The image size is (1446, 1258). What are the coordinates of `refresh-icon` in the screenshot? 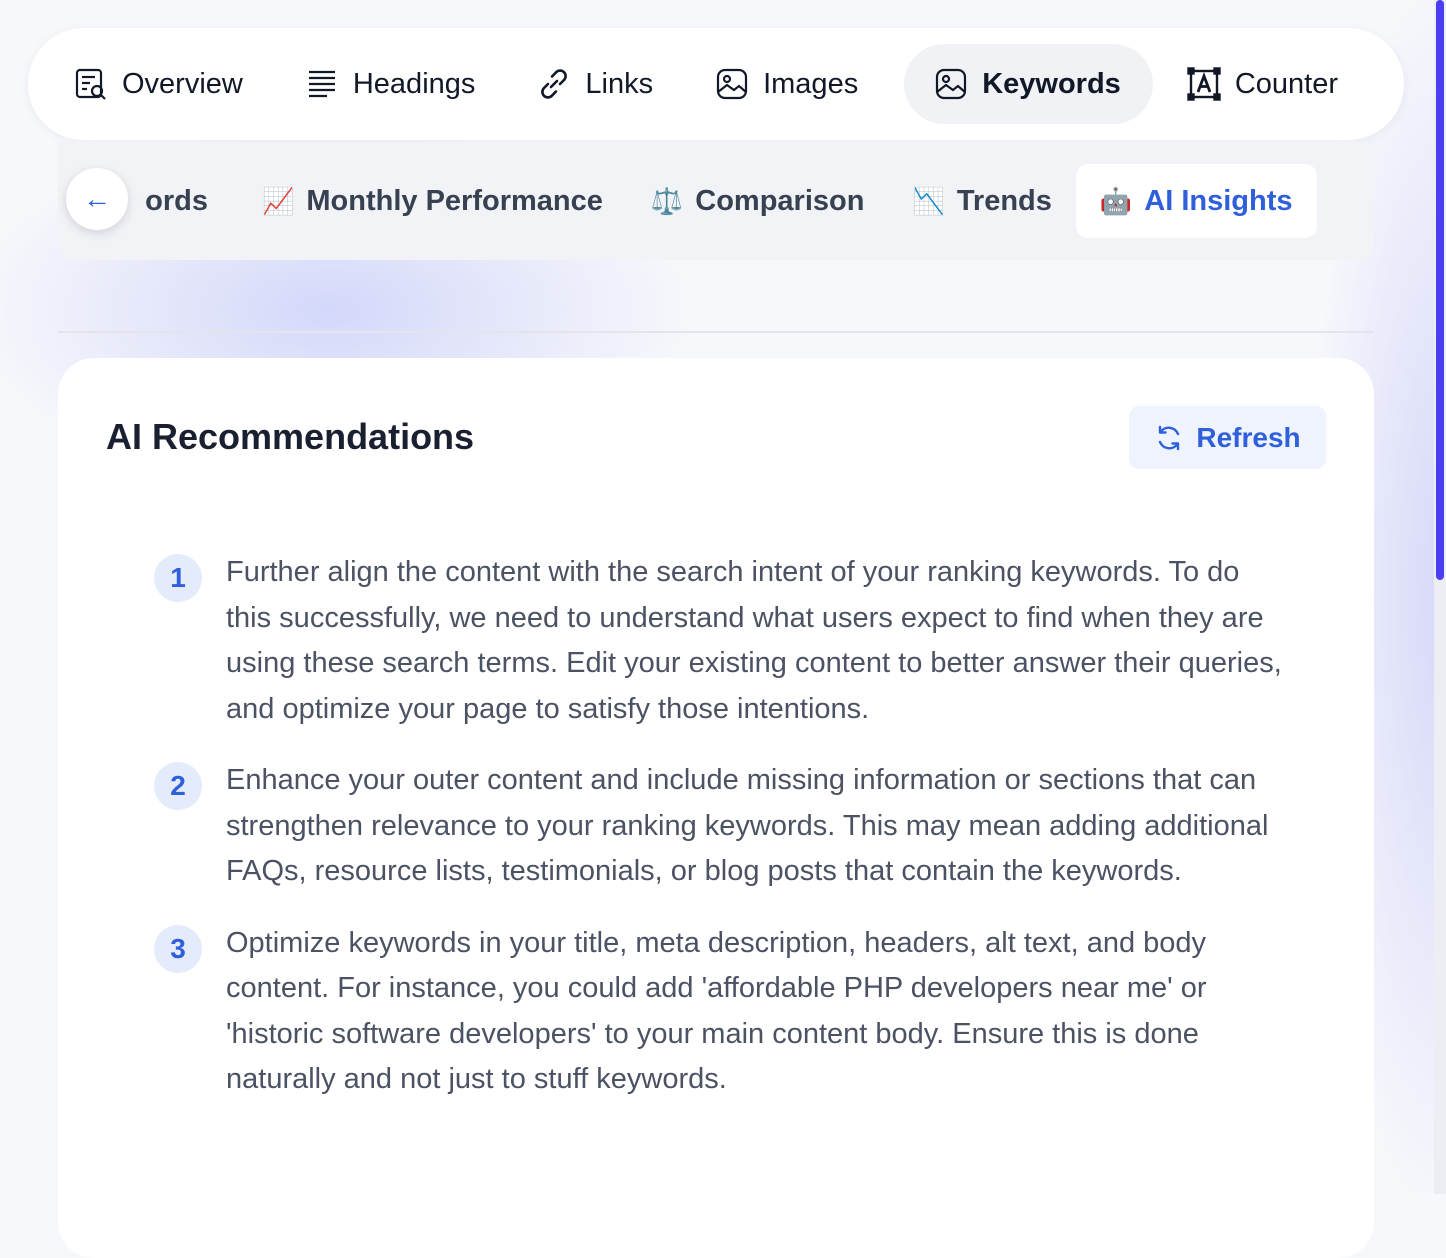 It's located at (1169, 437).